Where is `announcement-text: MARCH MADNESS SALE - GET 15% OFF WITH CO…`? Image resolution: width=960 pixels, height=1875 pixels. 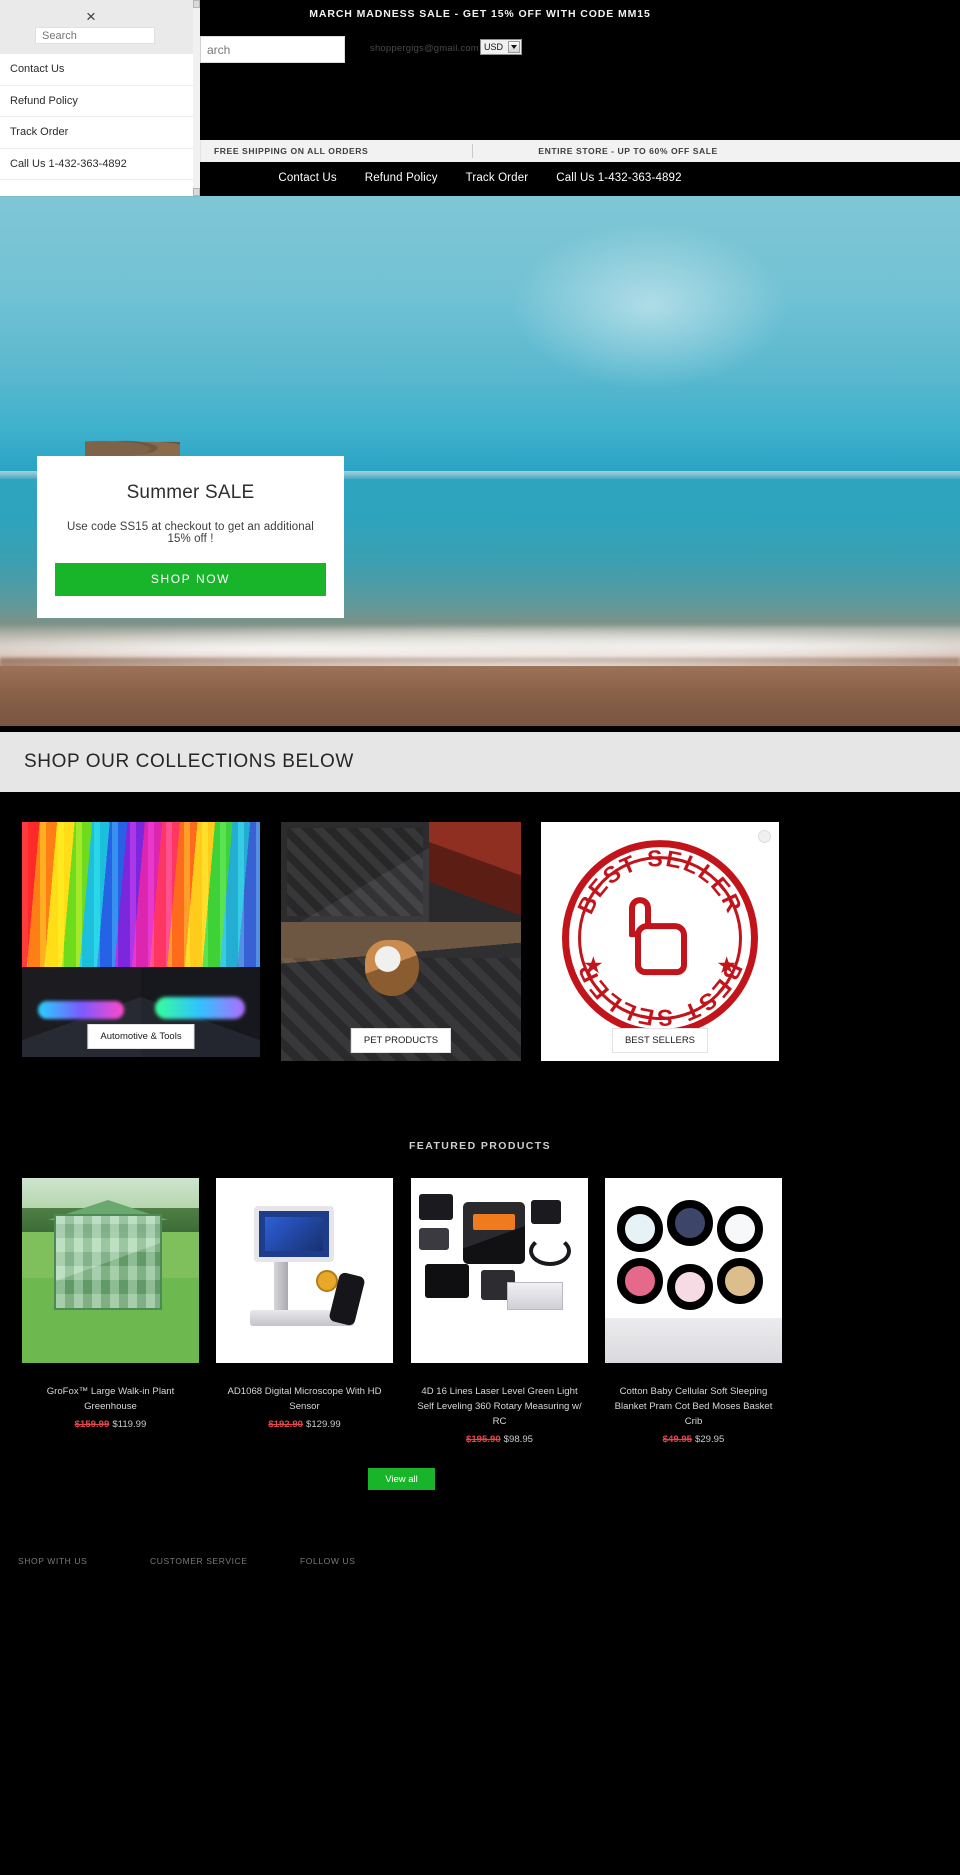 announcement-text: MARCH MADNESS SALE - GET 15% OFF WITH CO… is located at coordinates (480, 14).